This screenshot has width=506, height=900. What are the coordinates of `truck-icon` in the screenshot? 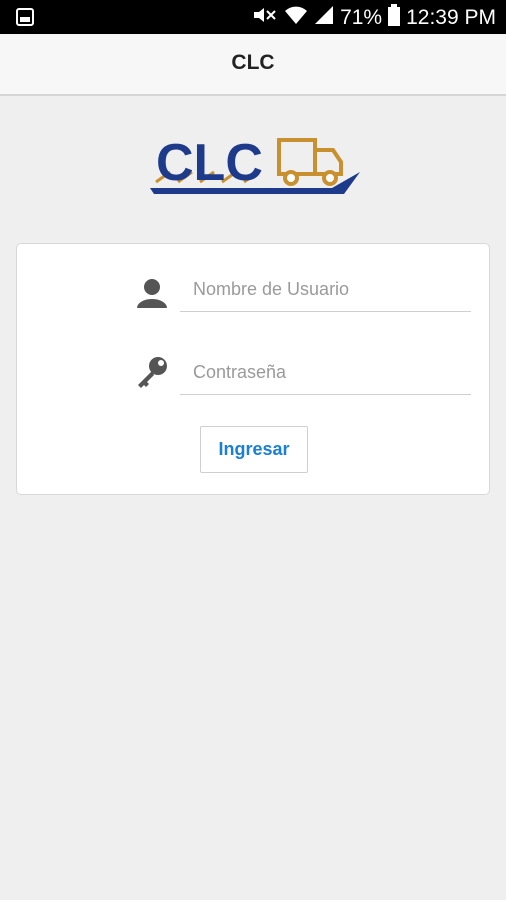 It's located at (310, 162).